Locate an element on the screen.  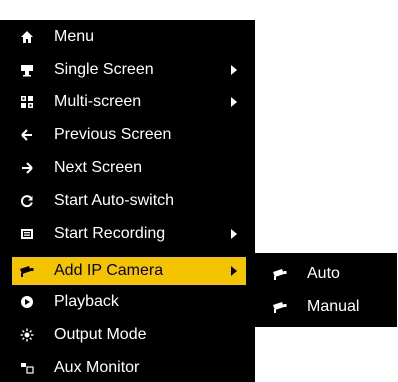
menu-item-next-screen: Next Screen is located at coordinates (129, 168).